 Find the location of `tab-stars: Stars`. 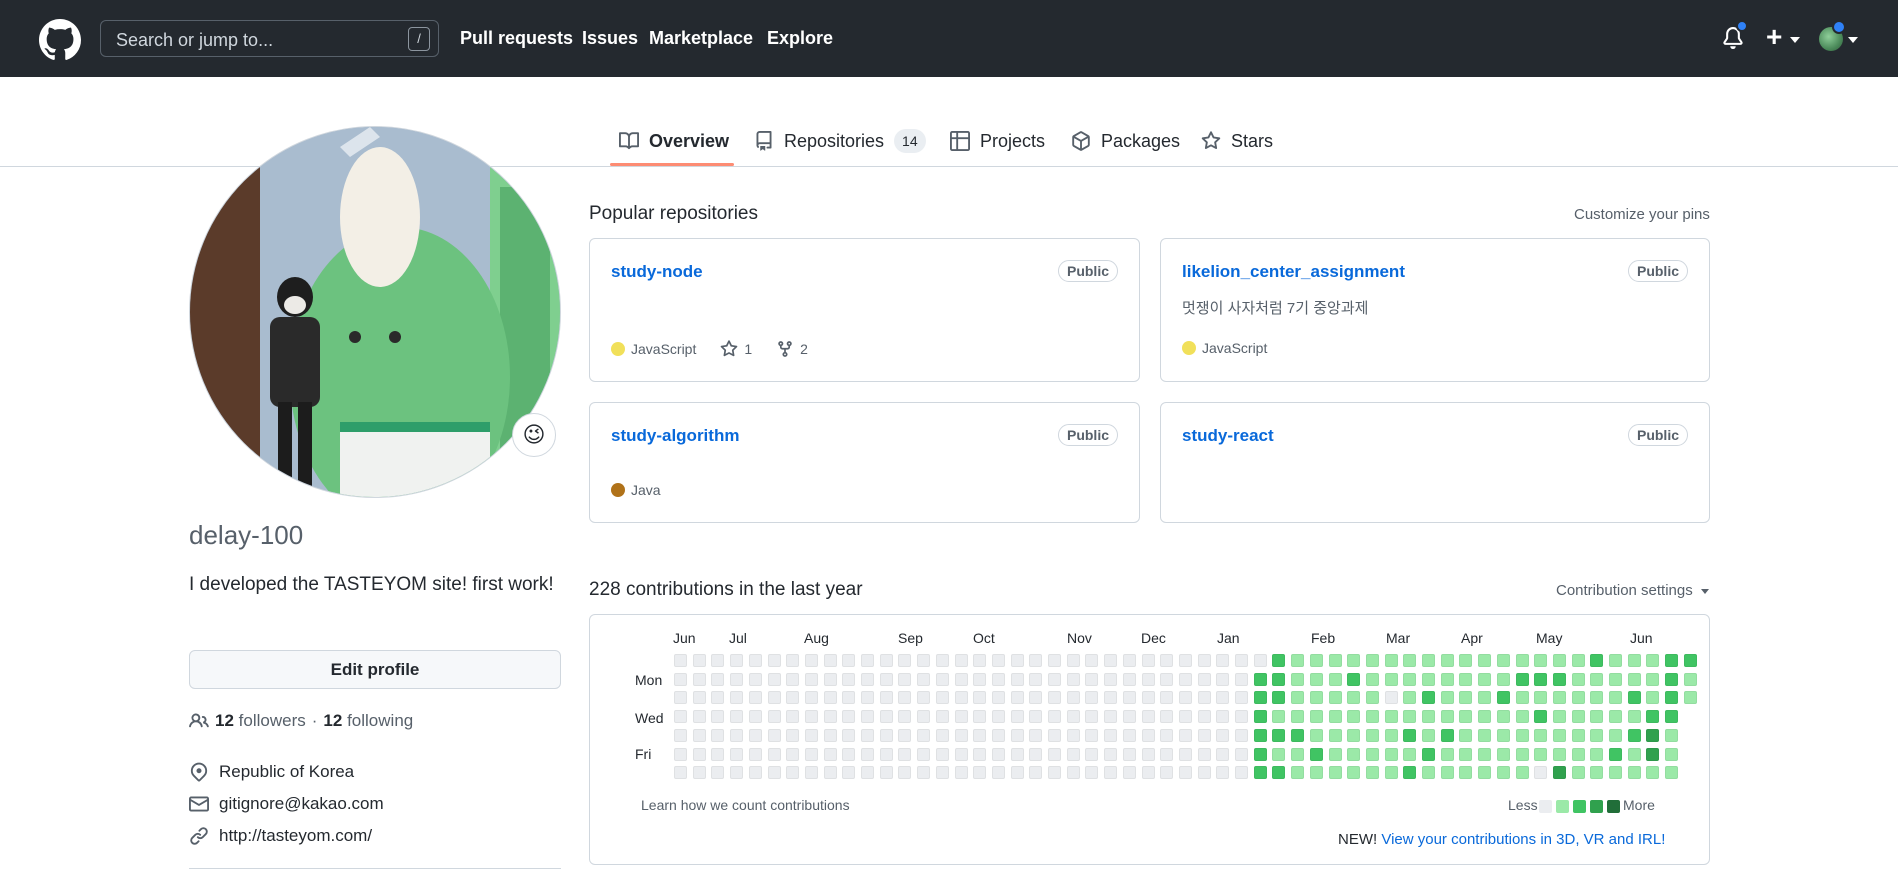

tab-stars: Stars is located at coordinates (1237, 141).